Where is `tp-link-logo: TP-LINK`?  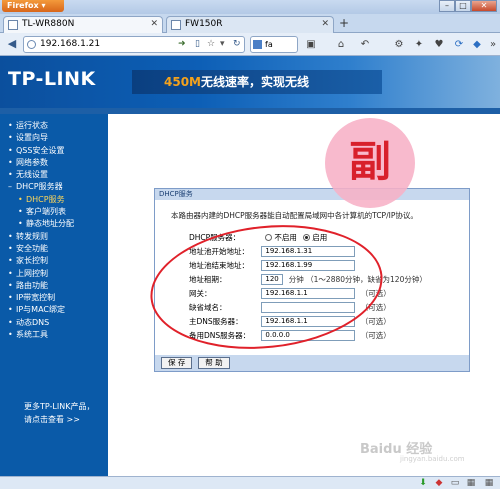
tp-link-logo: TP-LINK is located at coordinates (52, 79).